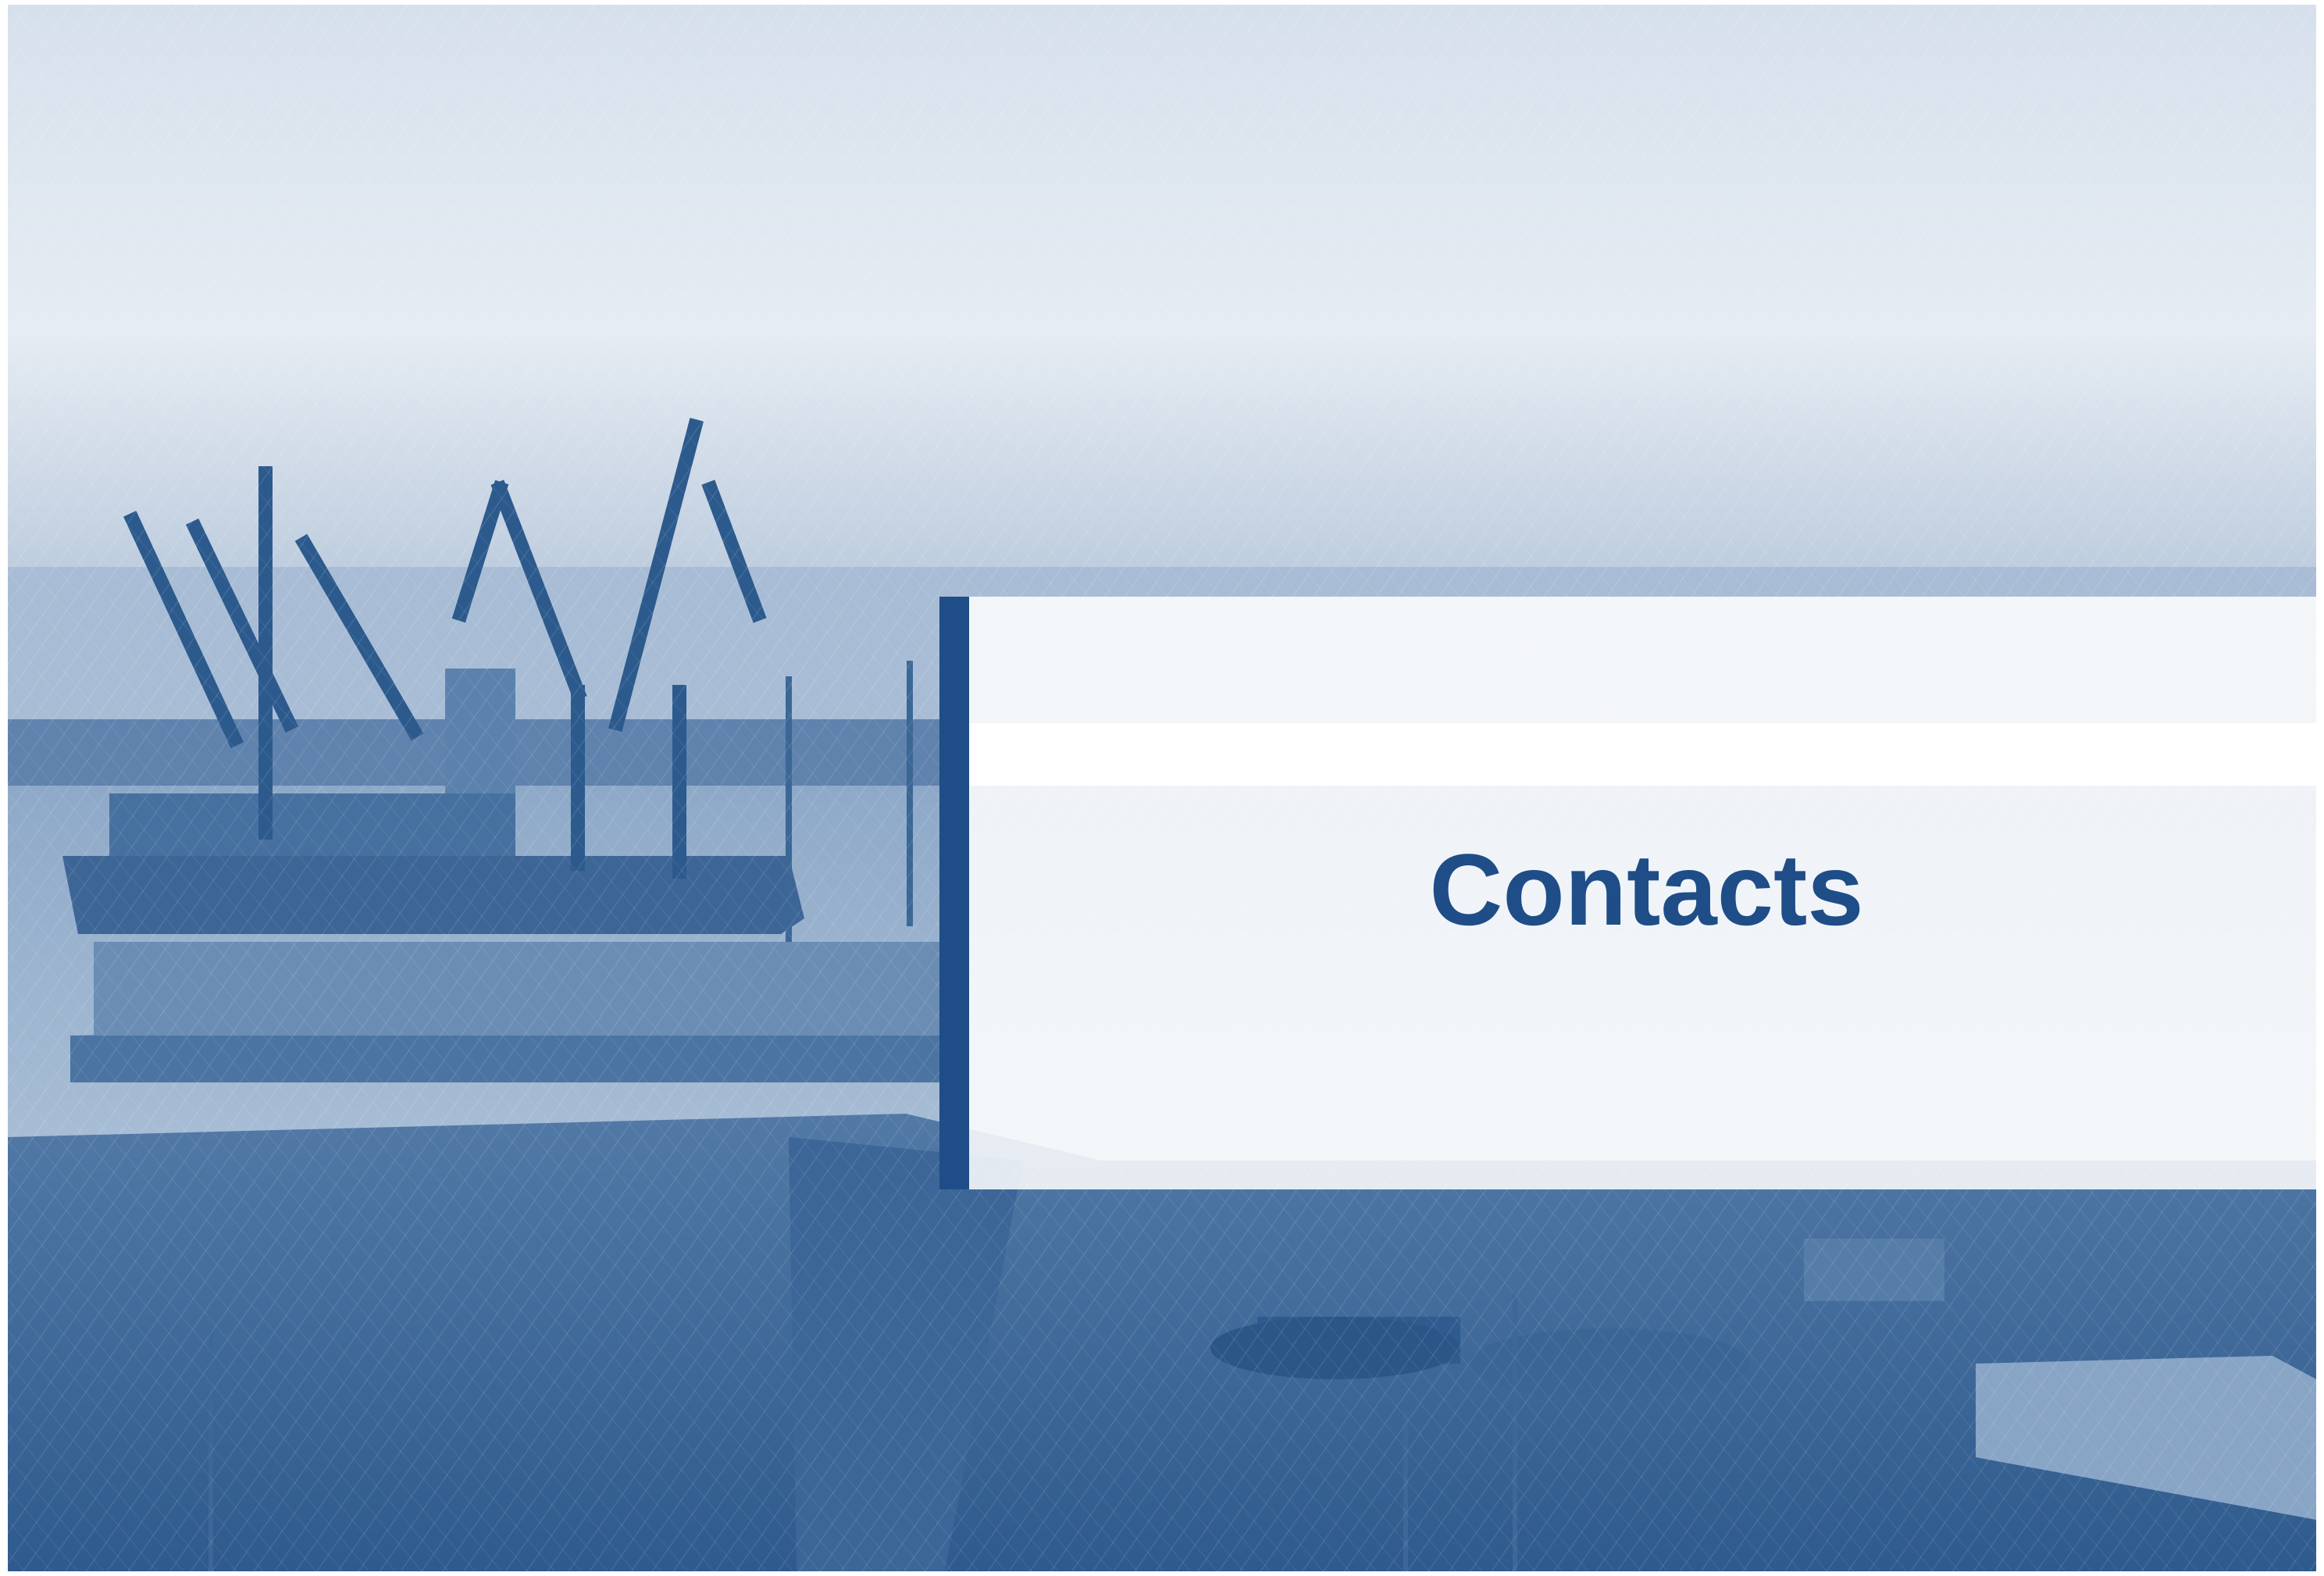  Describe the element at coordinates (954, 893) in the screenshot. I see `title-accent-bar` at that location.